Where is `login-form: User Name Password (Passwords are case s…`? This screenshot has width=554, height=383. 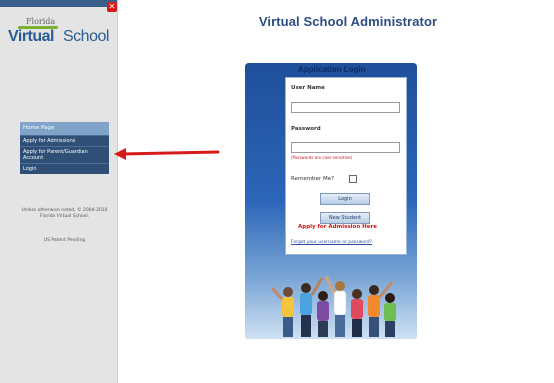 login-form: User Name Password (Passwords are case s… is located at coordinates (346, 166).